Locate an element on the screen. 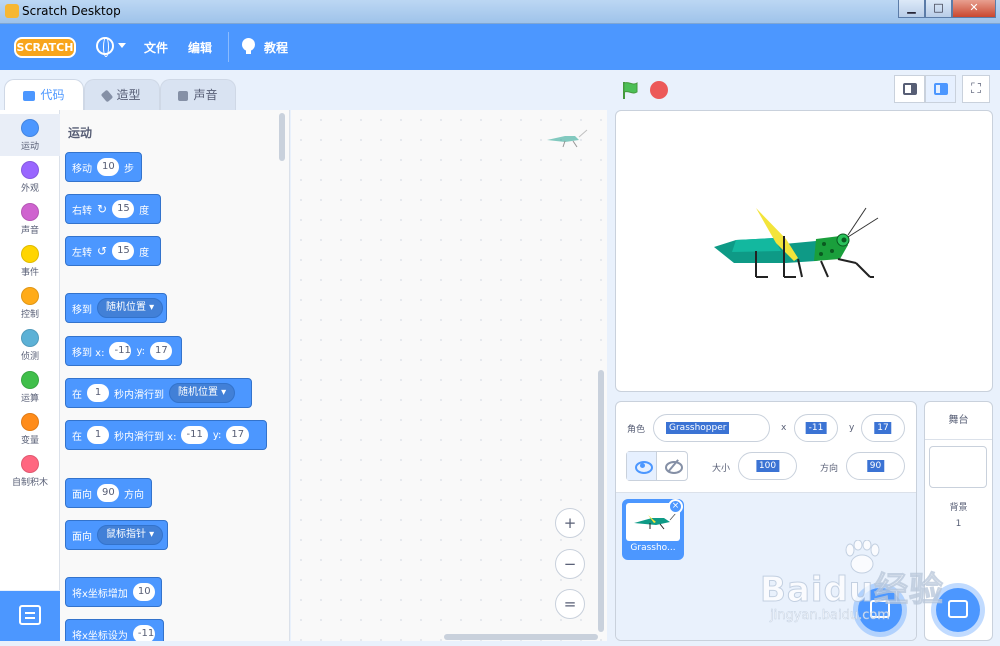  baidu-watermark: Baidu经验 jingyan.baidu.com is located at coordinates (854, 585).